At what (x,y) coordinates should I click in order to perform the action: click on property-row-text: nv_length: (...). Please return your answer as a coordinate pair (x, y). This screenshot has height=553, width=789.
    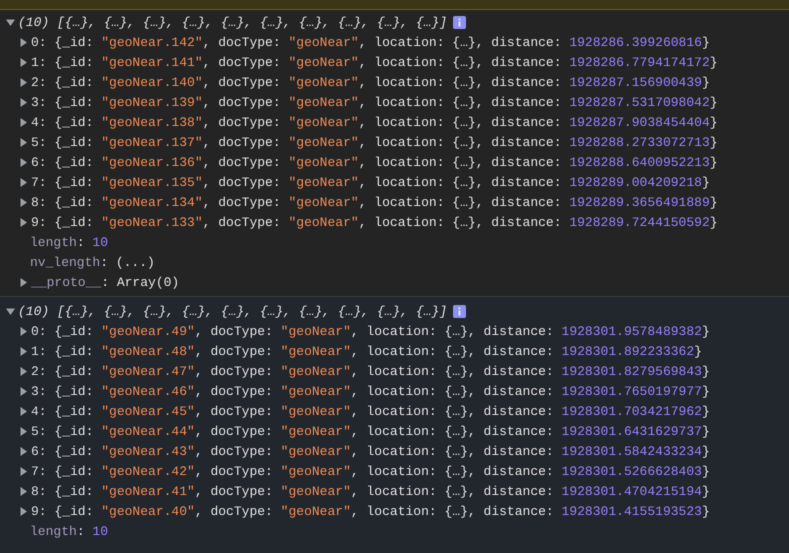
    Looking at the image, I should click on (92, 263).